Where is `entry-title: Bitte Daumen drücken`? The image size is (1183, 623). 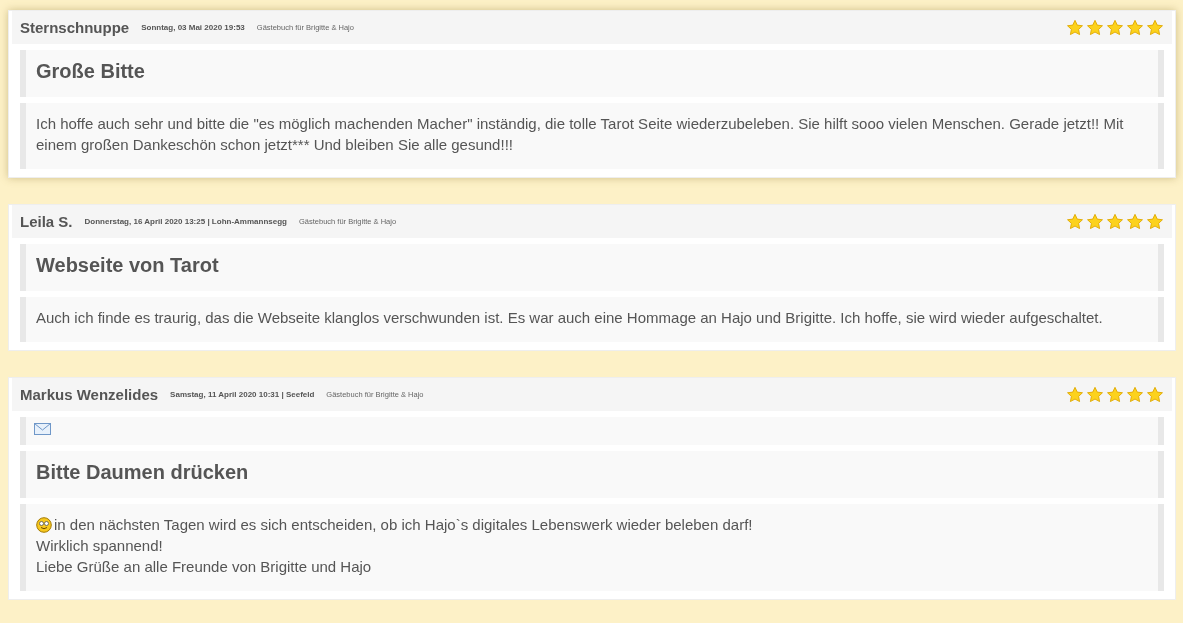 entry-title: Bitte Daumen drücken is located at coordinates (143, 472).